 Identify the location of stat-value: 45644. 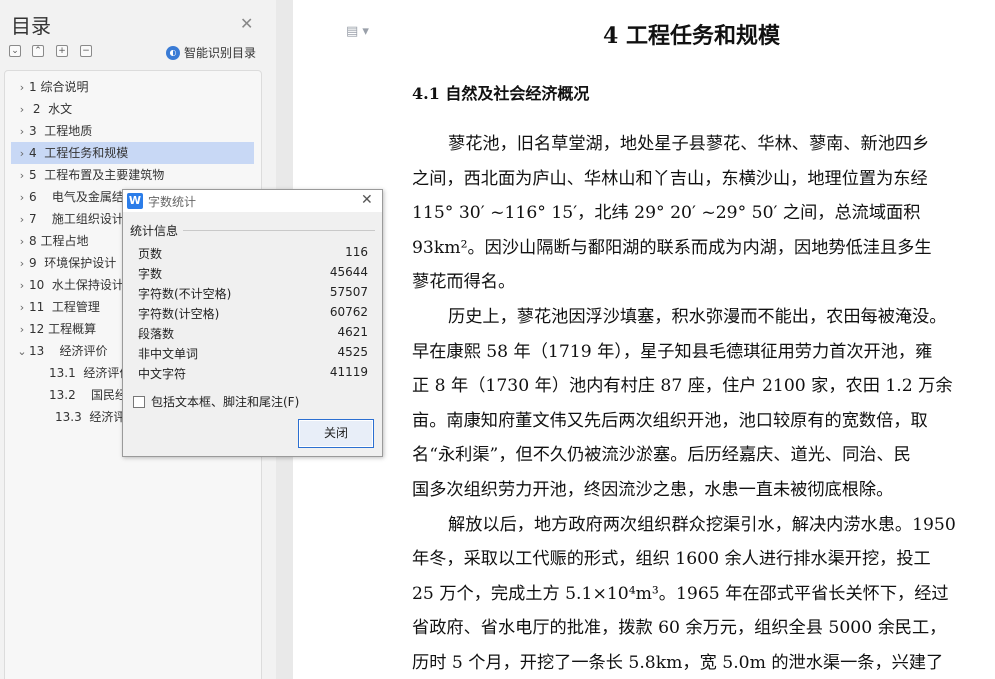
(348, 272).